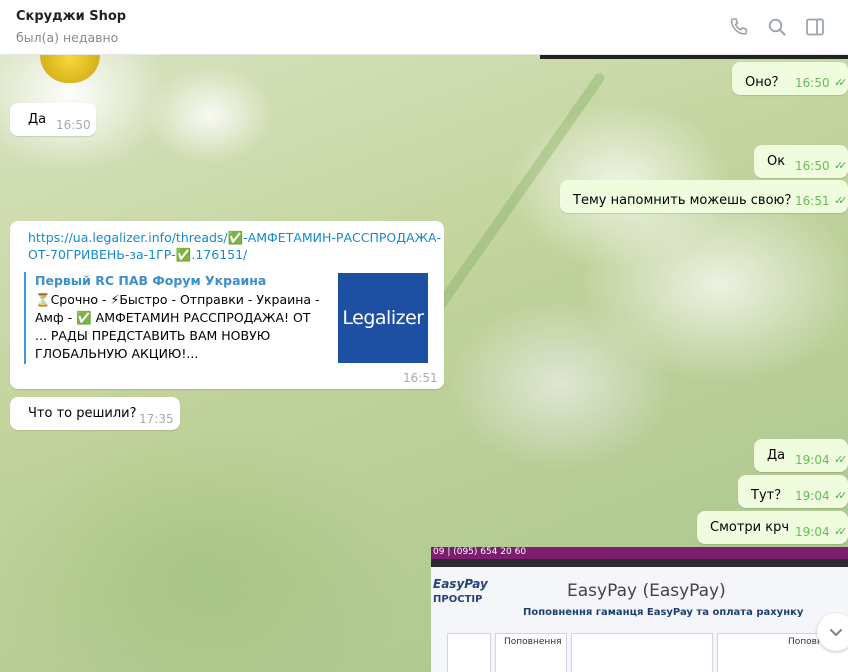 The width and height of the screenshot is (848, 672). I want to click on scroll-down-button, so click(832, 632).